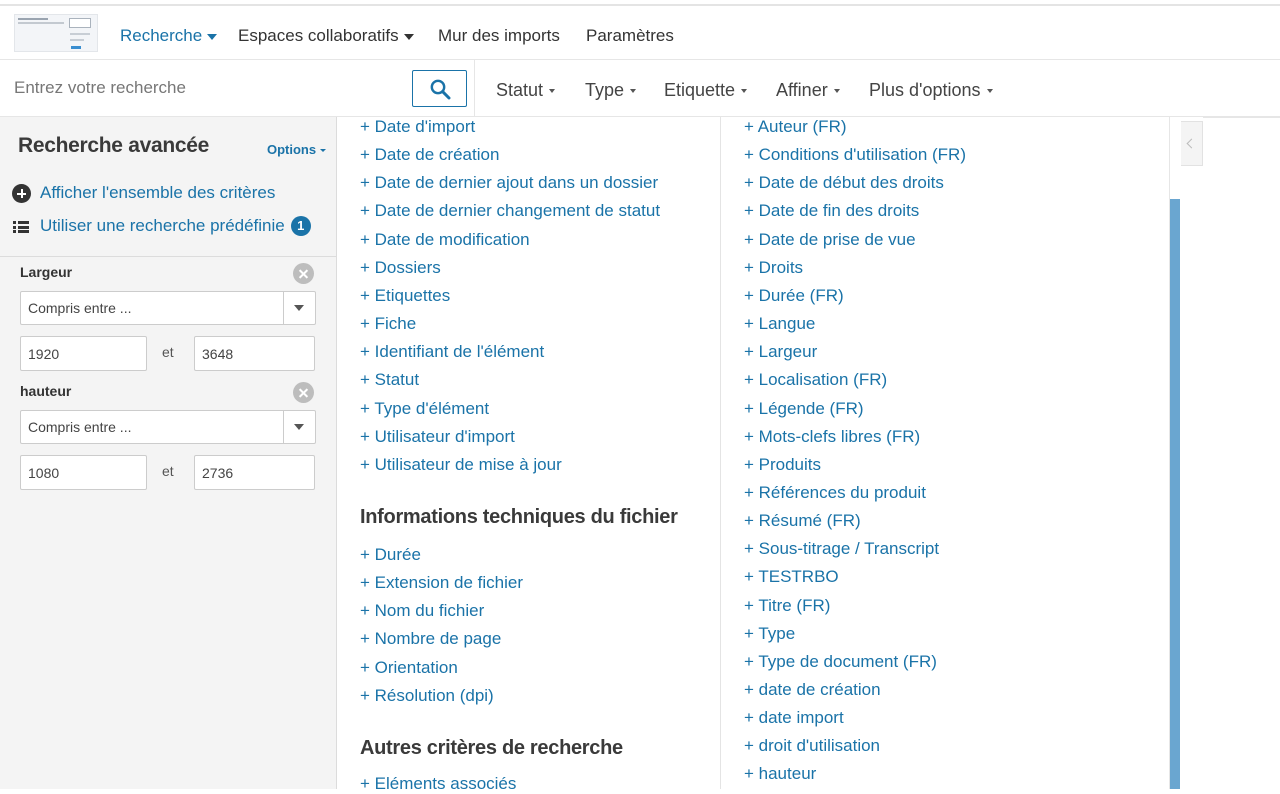  Describe the element at coordinates (56, 33) in the screenshot. I see `logo-thumbnail` at that location.